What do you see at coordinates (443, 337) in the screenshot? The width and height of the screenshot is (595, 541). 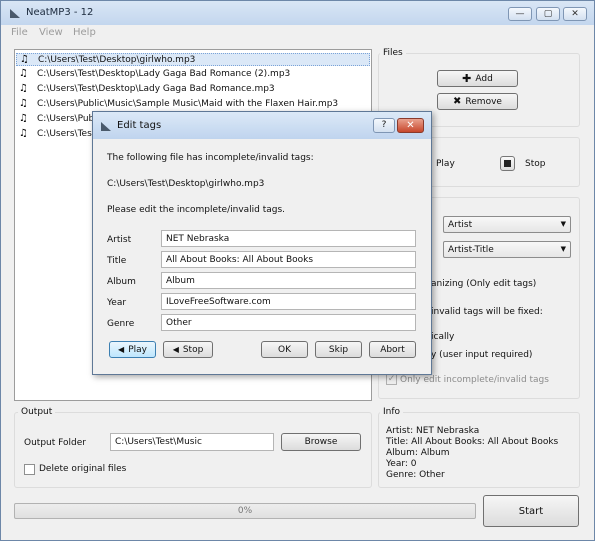 I see `auto-text: ically` at bounding box center [443, 337].